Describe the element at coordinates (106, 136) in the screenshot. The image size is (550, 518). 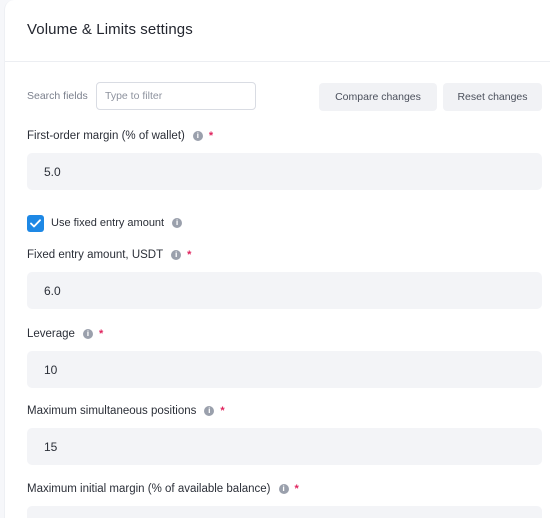
I see `first-order-margin-label: First-order margin (% of wallet)` at that location.